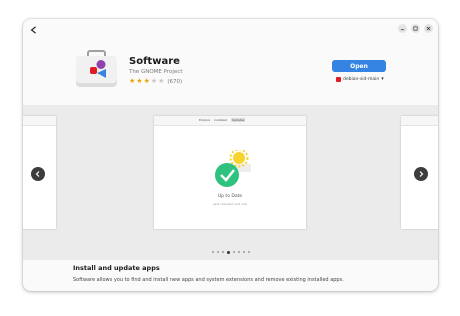  What do you see at coordinates (116, 268) in the screenshot?
I see `description-title: Install and update apps` at bounding box center [116, 268].